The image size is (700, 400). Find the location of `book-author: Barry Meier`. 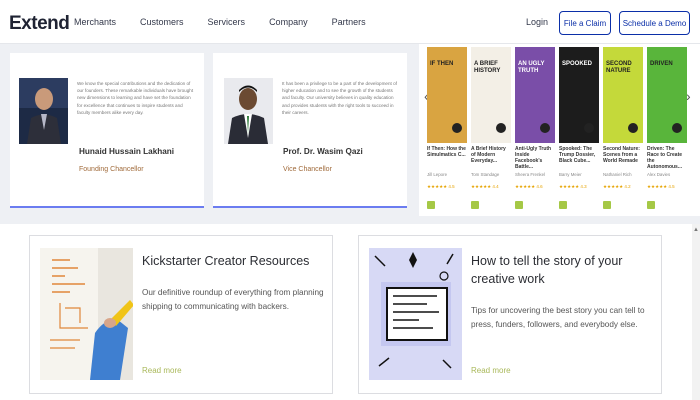

book-author: Barry Meier is located at coordinates (570, 174).